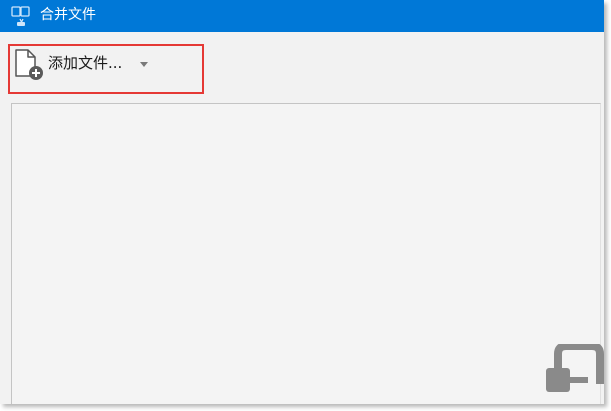 The width and height of the screenshot is (611, 411). Describe the element at coordinates (20, 16) in the screenshot. I see `merge-files-icon` at that location.